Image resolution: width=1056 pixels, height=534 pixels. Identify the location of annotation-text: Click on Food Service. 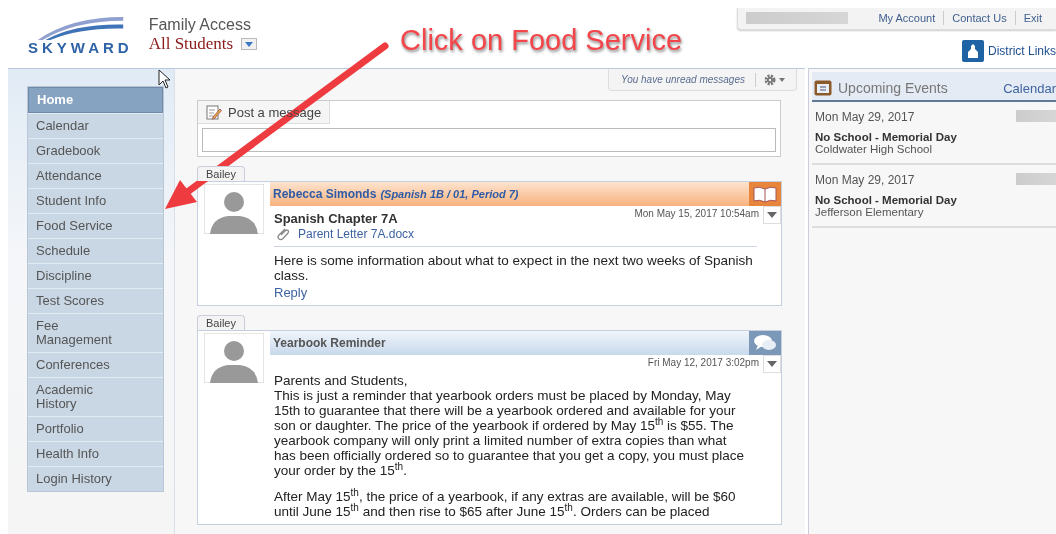
(541, 40).